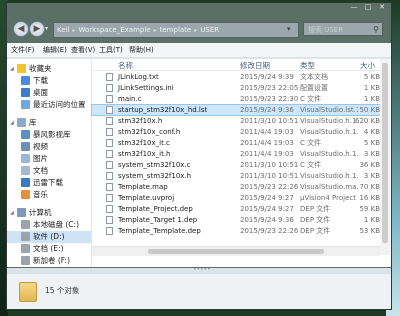 Image resolution: width=400 pixels, height=316 pixels. I want to click on file-size: 1 KB, so click(371, 88).